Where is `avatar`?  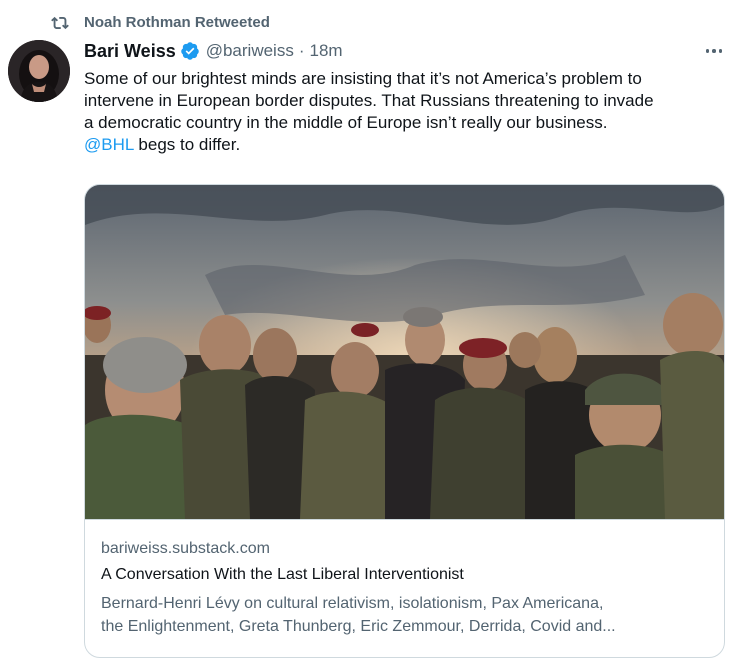
avatar is located at coordinates (39, 71).